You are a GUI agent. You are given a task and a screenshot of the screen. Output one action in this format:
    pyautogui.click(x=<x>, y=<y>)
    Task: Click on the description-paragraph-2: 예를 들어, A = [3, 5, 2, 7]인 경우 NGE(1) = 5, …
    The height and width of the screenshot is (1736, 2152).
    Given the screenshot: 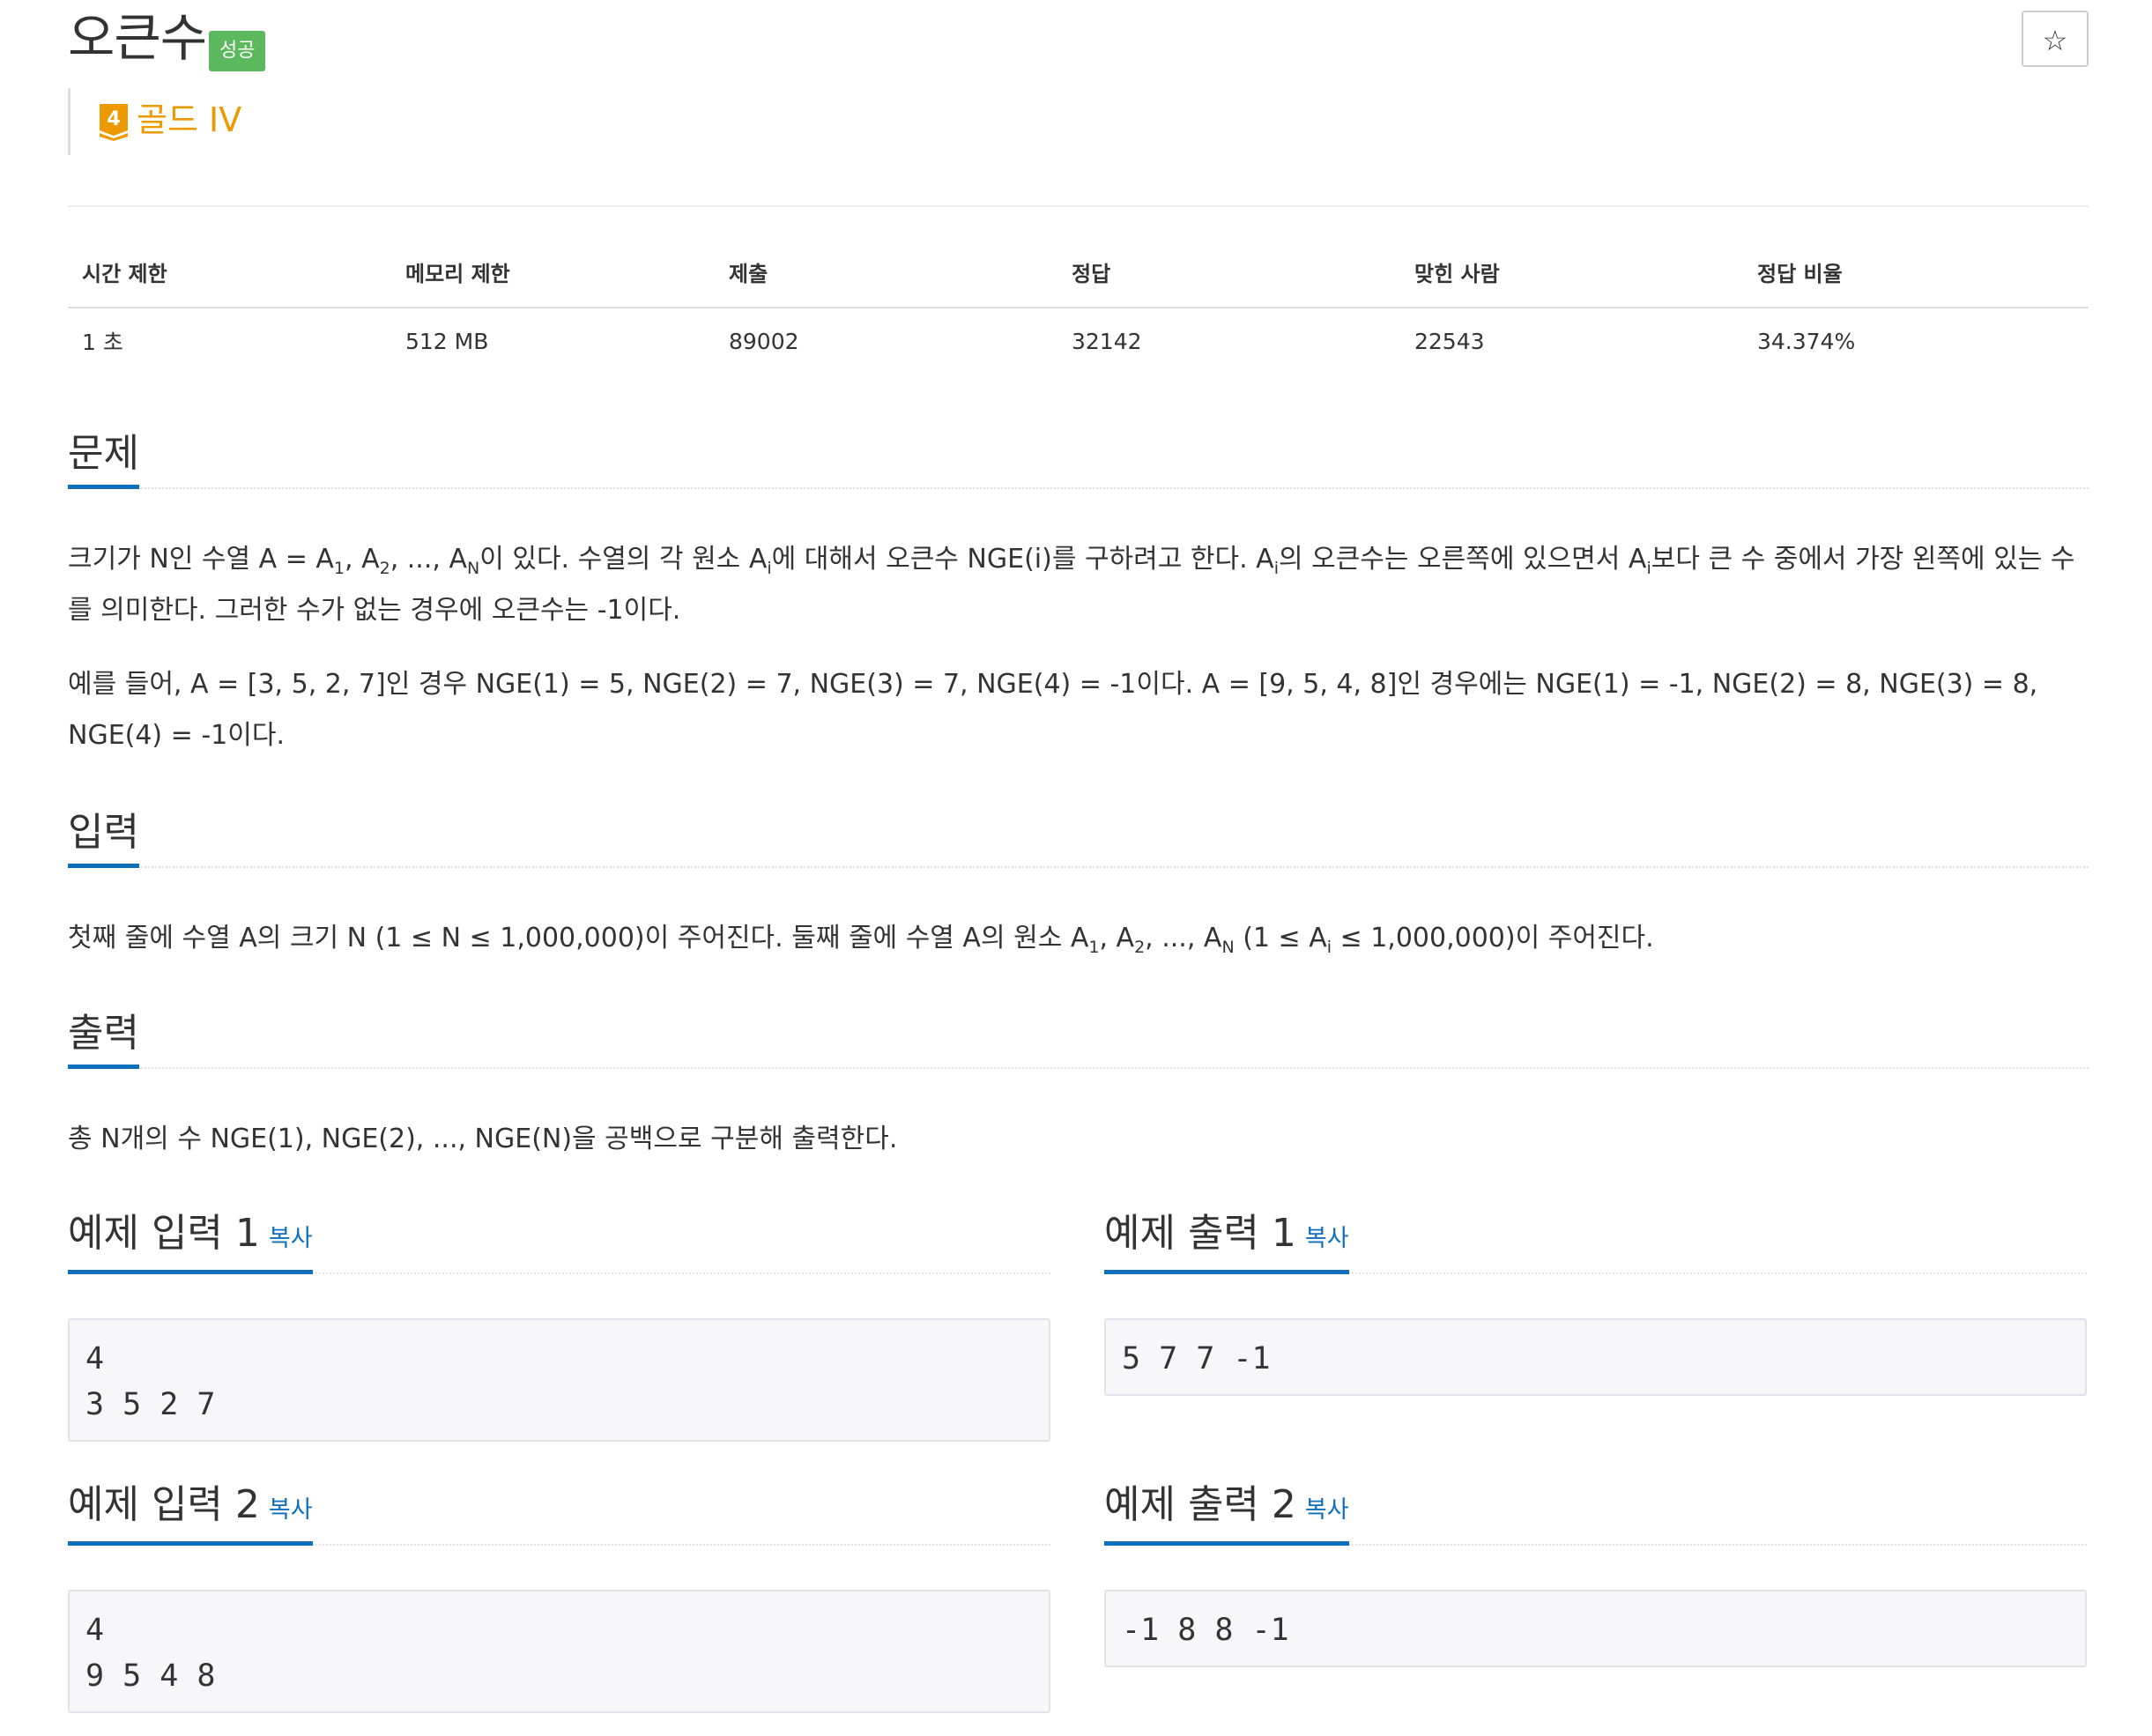 What is the action you would take?
    pyautogui.click(x=1053, y=710)
    